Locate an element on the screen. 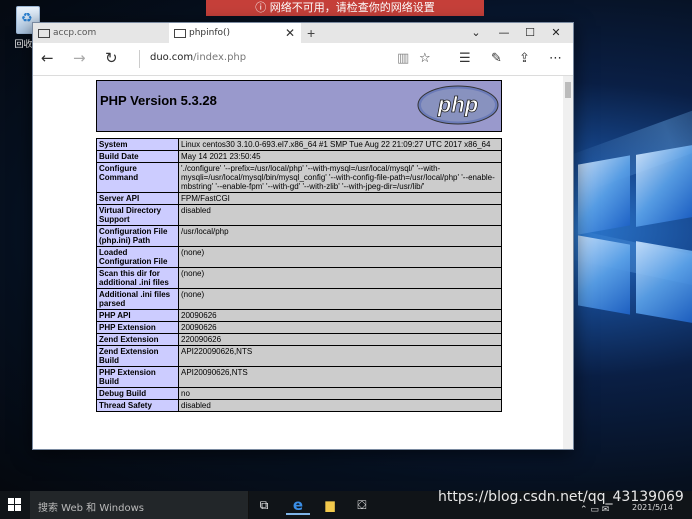 The image size is (692, 519). php-info-value: May 14 2021 23:50:45 is located at coordinates (340, 156).